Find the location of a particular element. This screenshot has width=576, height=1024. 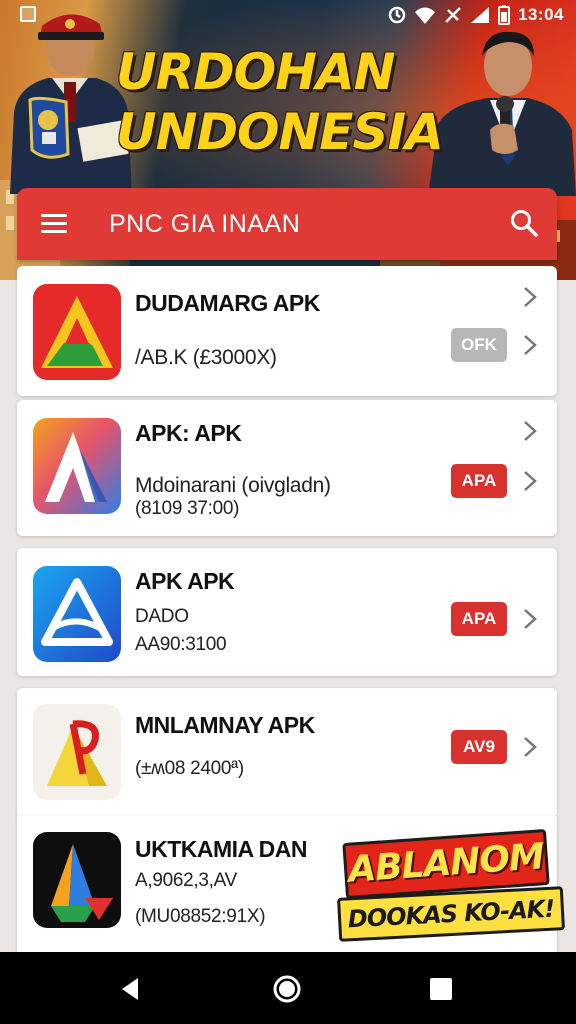

status-badge: AV9 is located at coordinates (479, 747).